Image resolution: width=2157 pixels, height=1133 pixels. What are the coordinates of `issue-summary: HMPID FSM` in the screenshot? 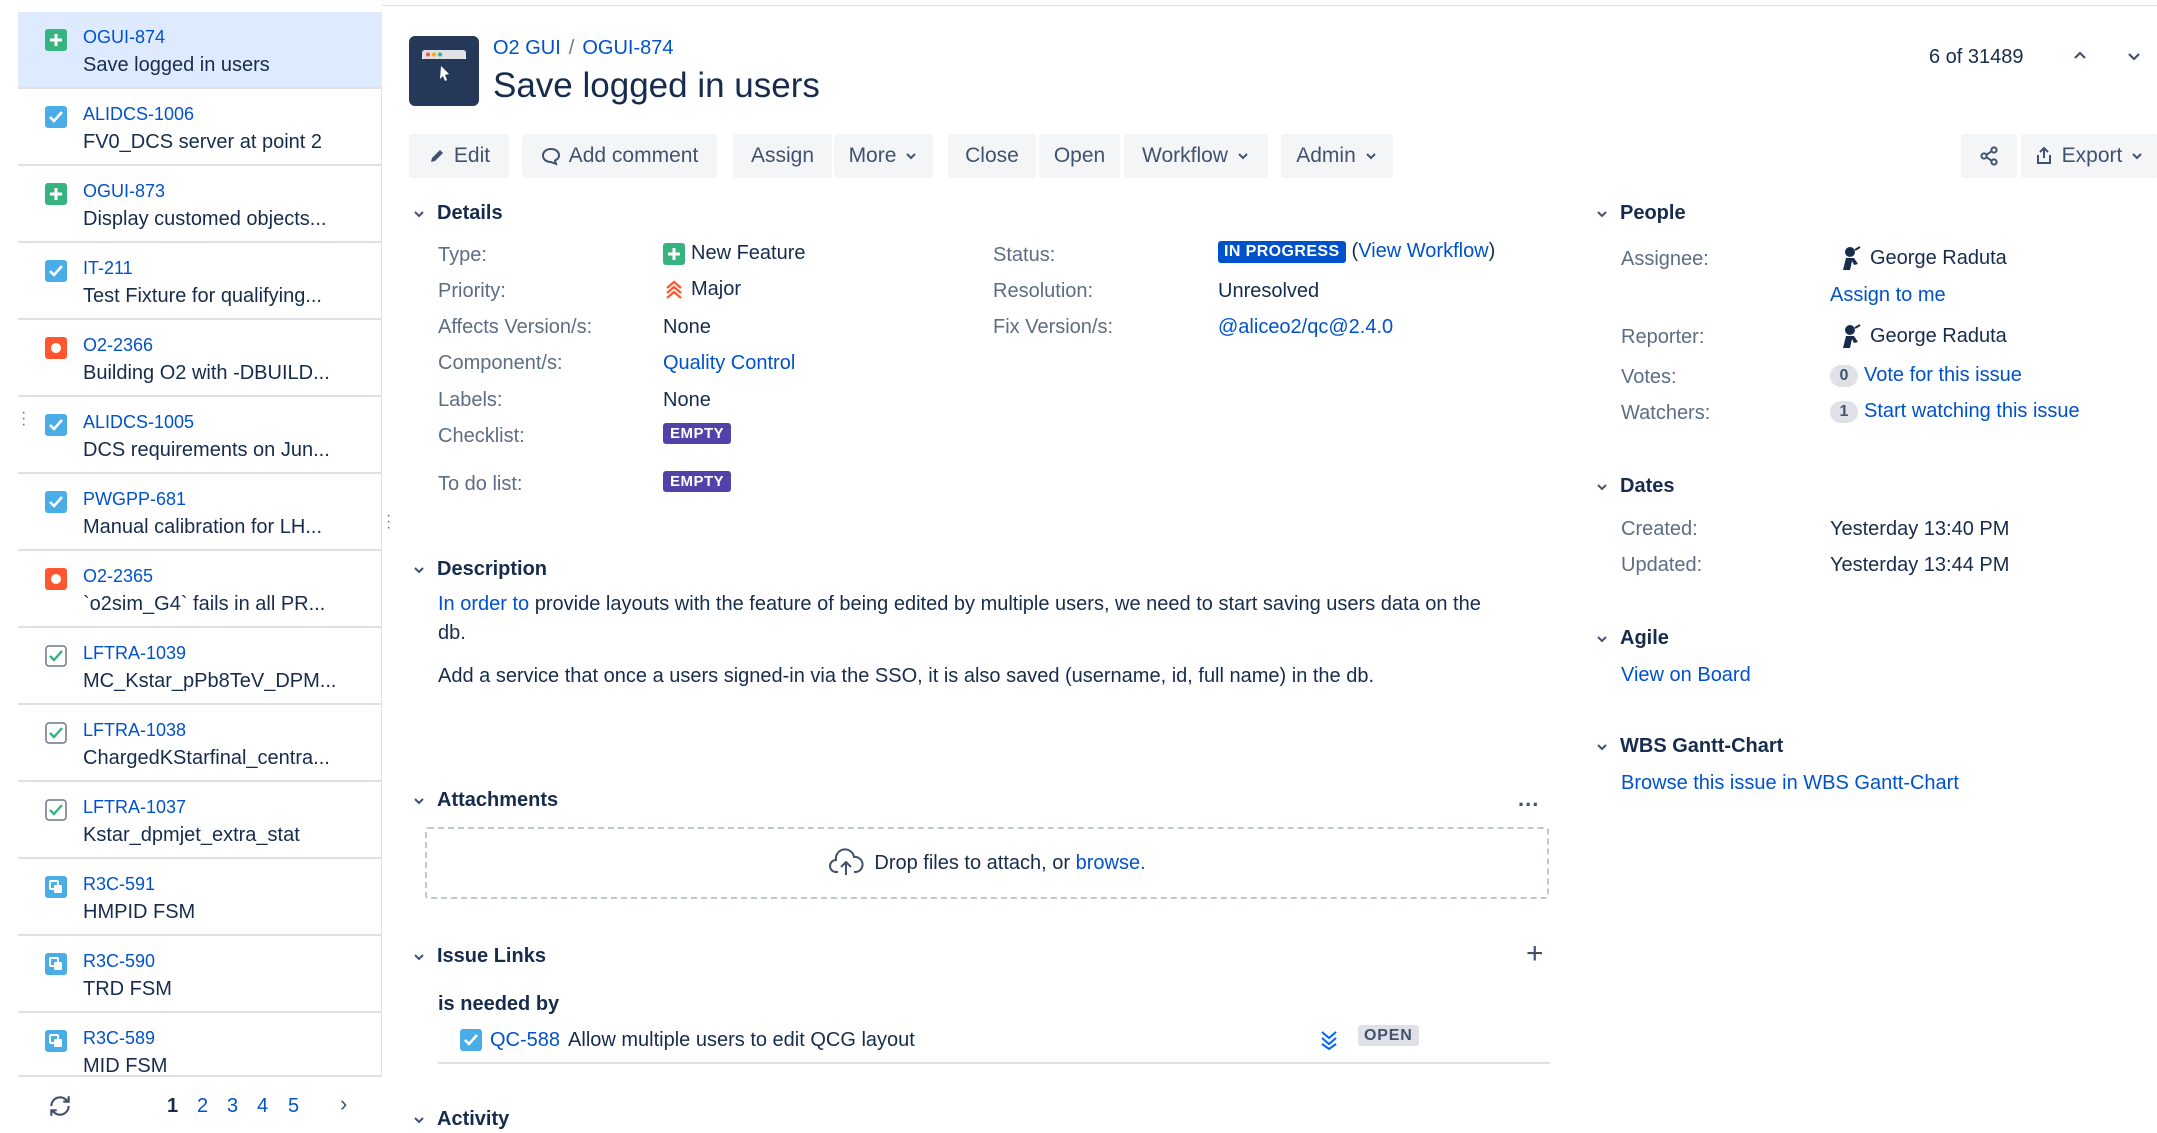 It's located at (228, 912).